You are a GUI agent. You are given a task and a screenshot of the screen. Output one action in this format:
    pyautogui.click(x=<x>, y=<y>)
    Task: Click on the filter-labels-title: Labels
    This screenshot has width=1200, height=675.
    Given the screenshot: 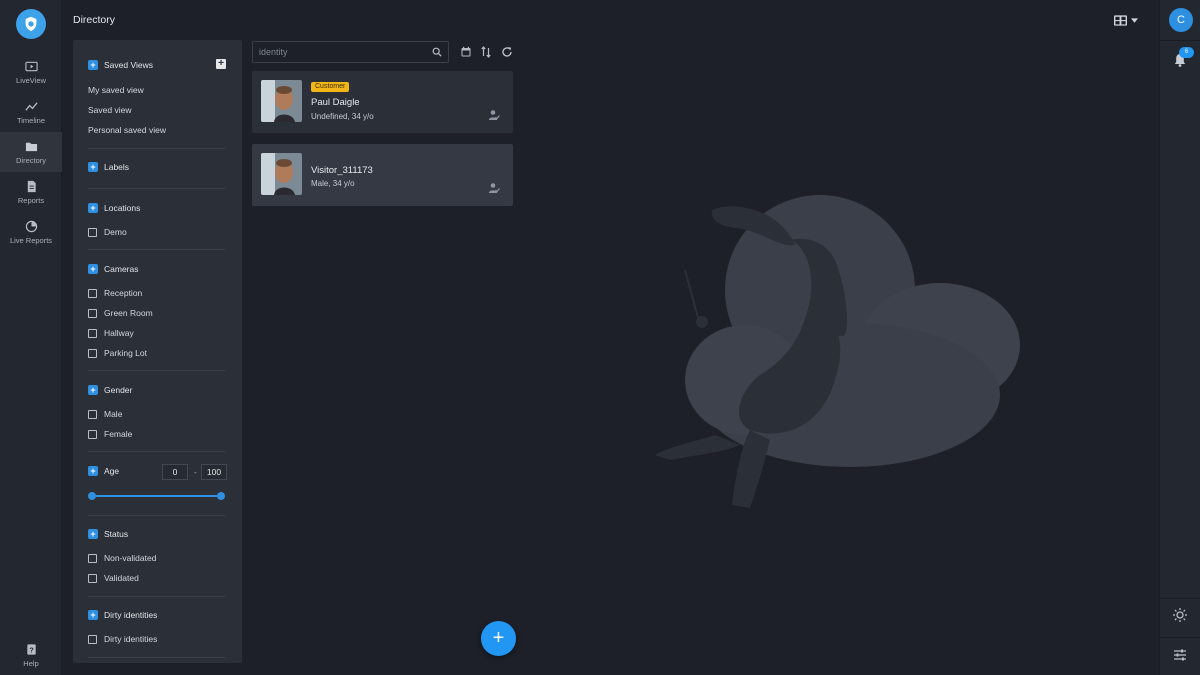 What is the action you would take?
    pyautogui.click(x=117, y=167)
    